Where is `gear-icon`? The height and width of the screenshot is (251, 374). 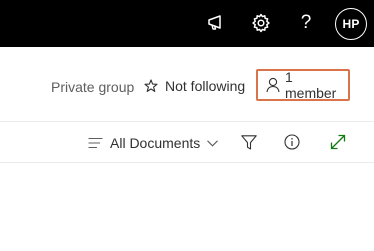 gear-icon is located at coordinates (261, 23).